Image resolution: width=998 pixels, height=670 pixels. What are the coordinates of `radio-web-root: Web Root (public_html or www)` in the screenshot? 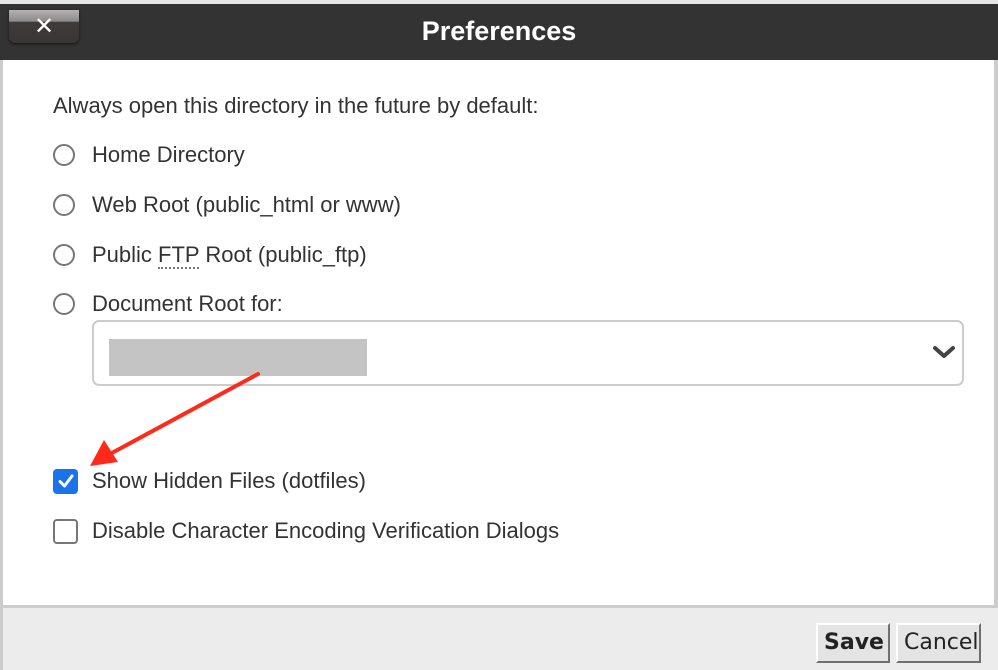 It's located at (227, 205).